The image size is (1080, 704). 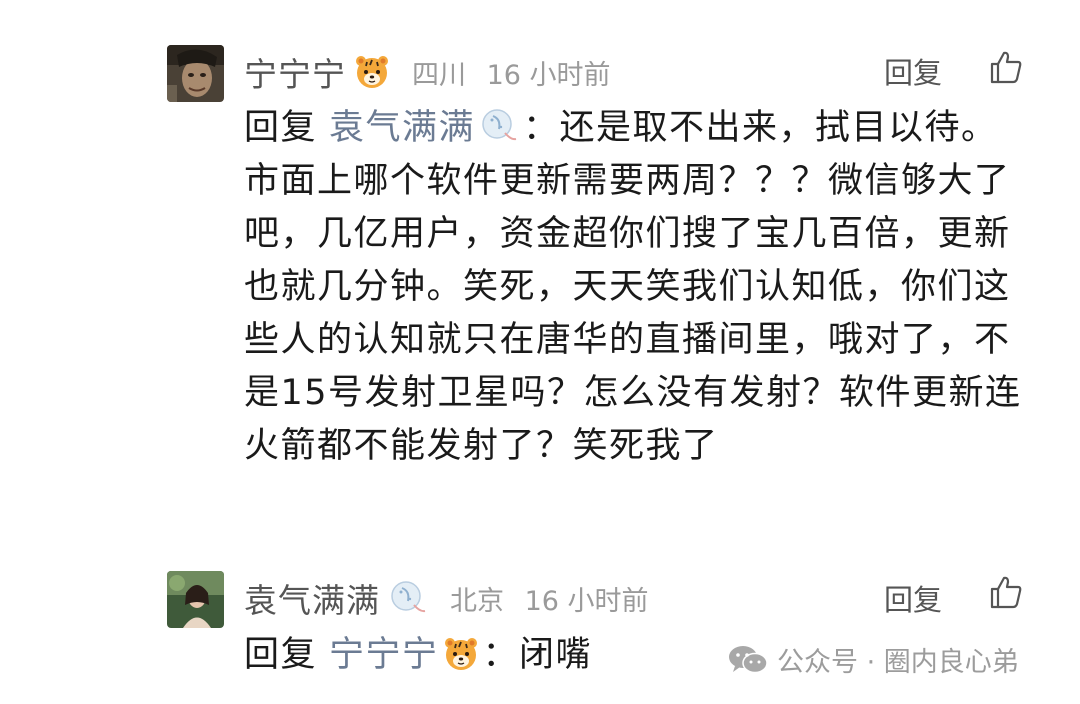 I want to click on watermark: 公众号 · 圈内良心弟, so click(x=873, y=659).